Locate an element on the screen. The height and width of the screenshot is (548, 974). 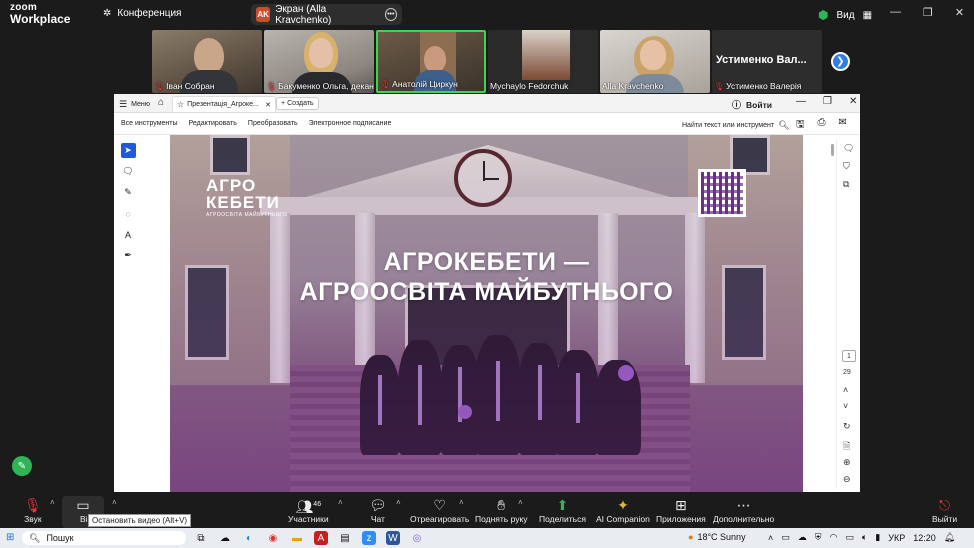
screen-share-indicator: AK Экран (Alla Kravchenko) ••• is located at coordinates (326, 15).